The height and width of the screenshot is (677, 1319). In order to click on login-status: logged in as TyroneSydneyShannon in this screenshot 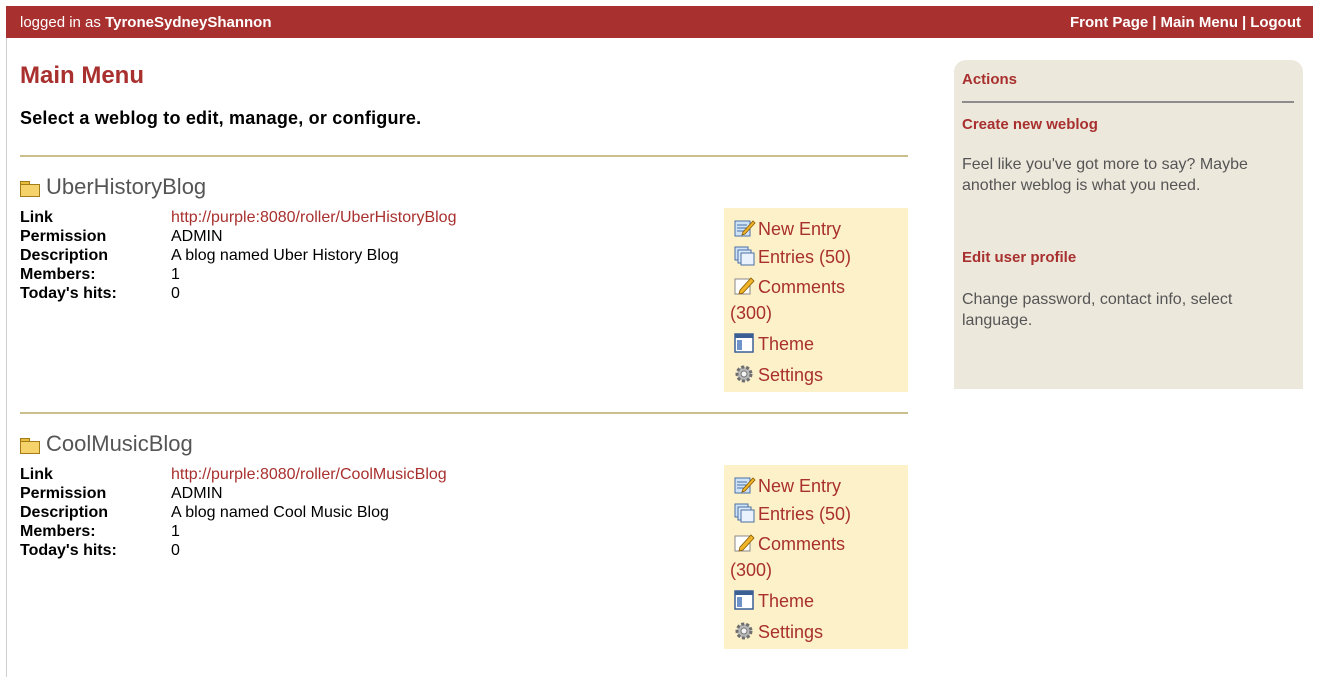, I will do `click(146, 22)`.